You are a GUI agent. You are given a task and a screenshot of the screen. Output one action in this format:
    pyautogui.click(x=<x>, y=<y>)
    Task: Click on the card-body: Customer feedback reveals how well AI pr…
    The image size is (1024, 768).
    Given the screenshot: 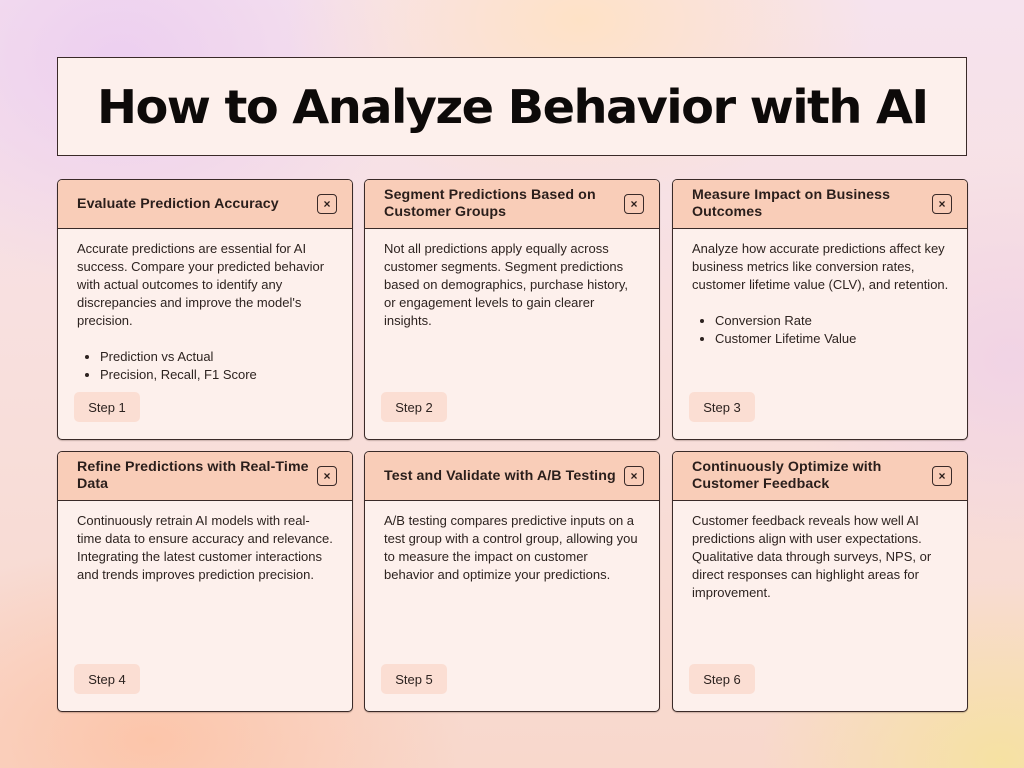 What is the action you would take?
    pyautogui.click(x=820, y=551)
    